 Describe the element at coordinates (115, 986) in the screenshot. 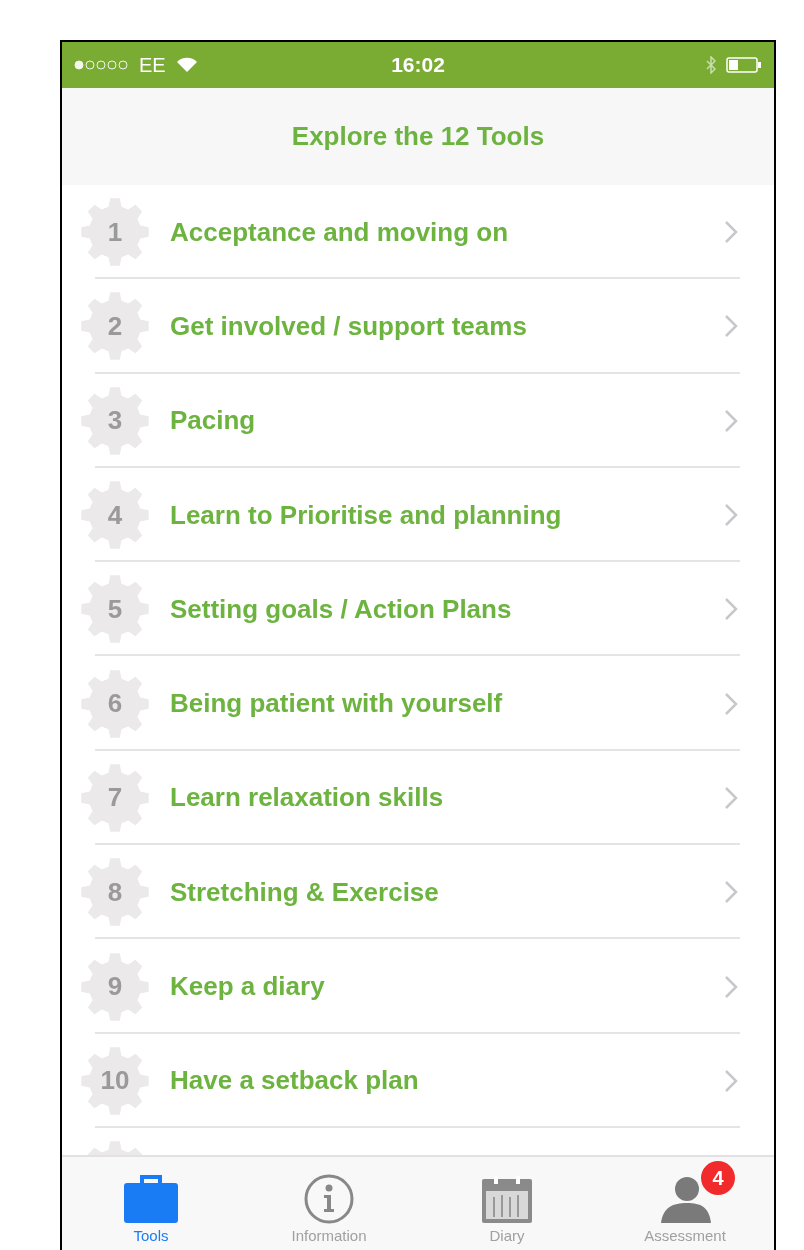

I see `tool-number: 9` at that location.